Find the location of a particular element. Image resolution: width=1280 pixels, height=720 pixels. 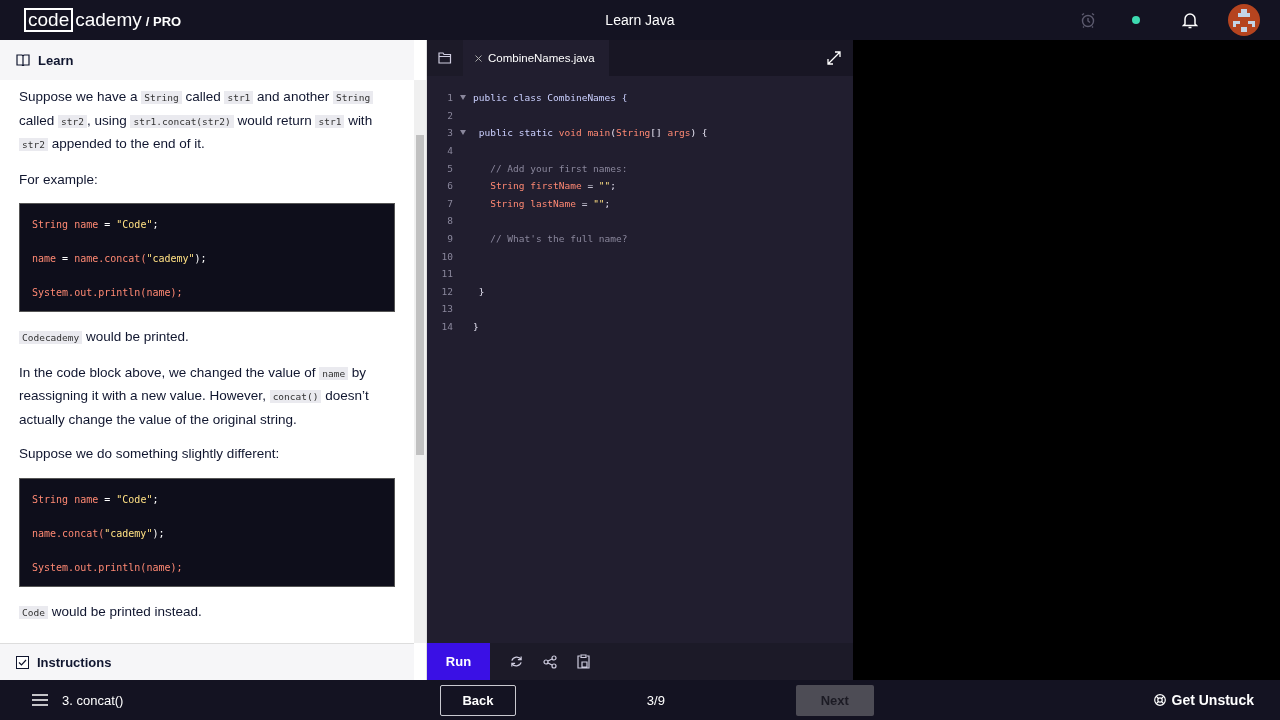

notification-bell-icon is located at coordinates (1190, 20).